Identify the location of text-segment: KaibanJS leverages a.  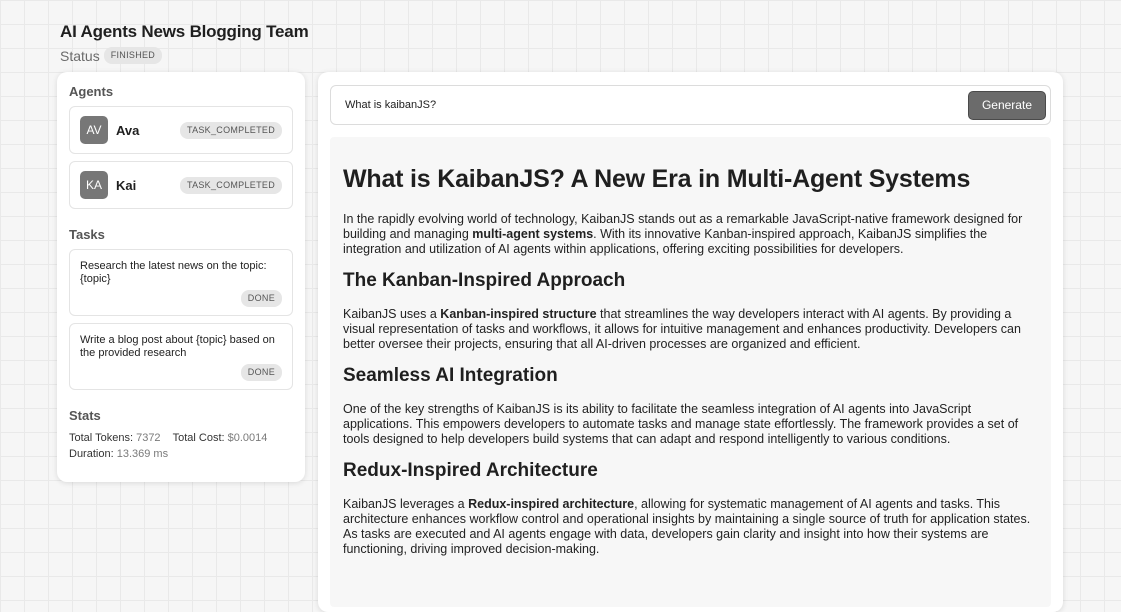
(406, 504).